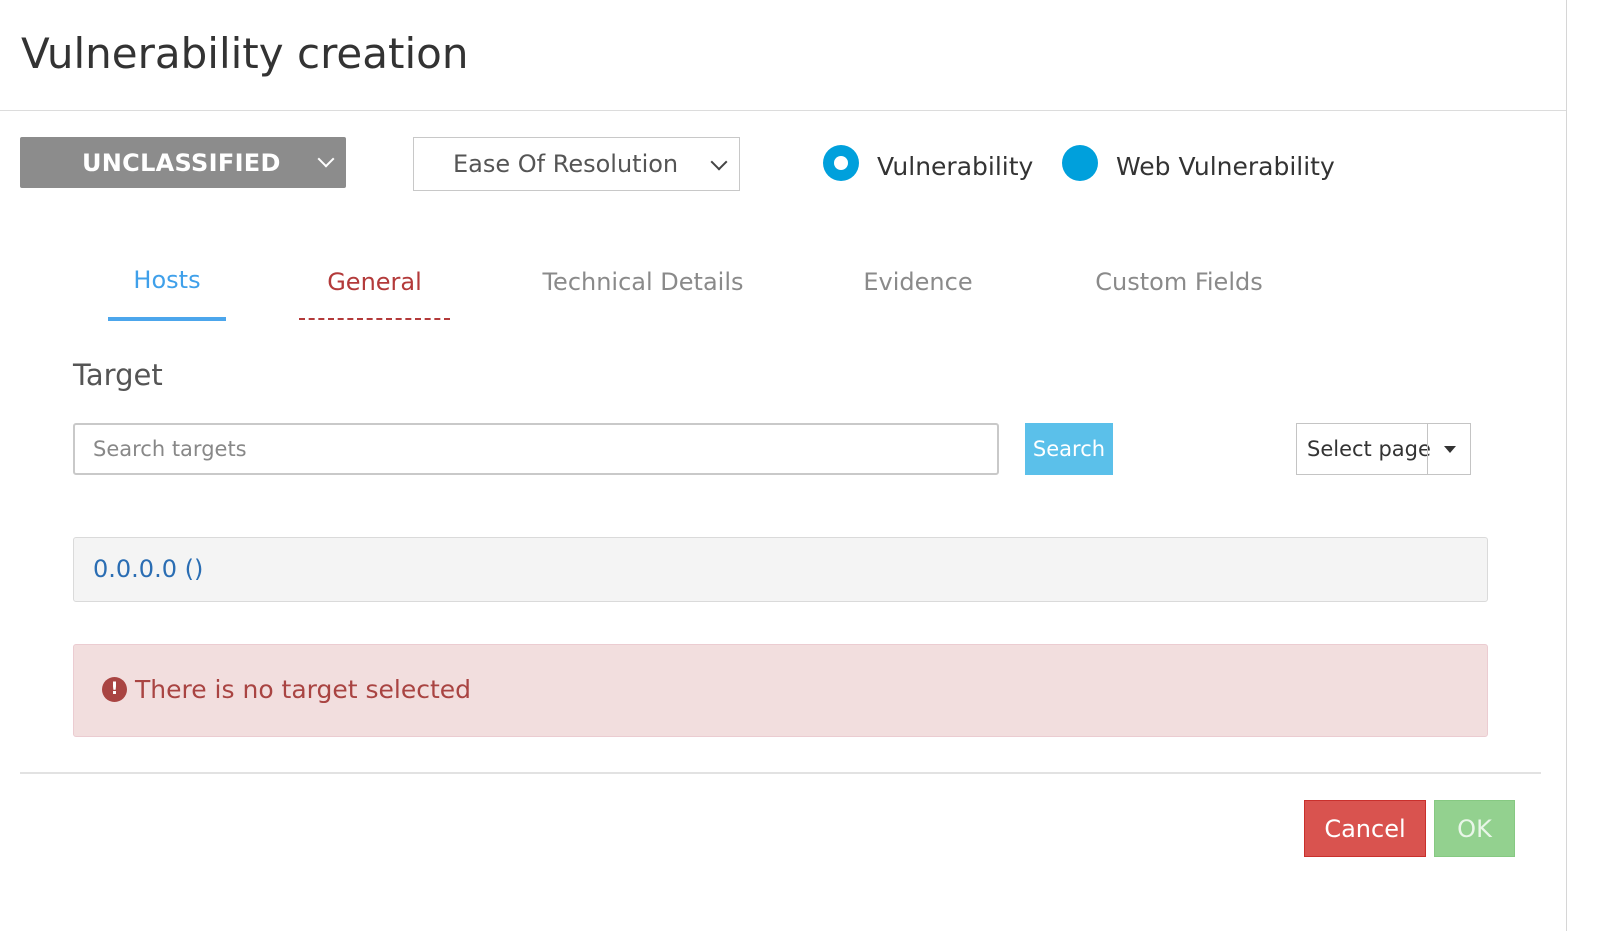  Describe the element at coordinates (1365, 828) in the screenshot. I see `cancel-button: Cancel` at that location.